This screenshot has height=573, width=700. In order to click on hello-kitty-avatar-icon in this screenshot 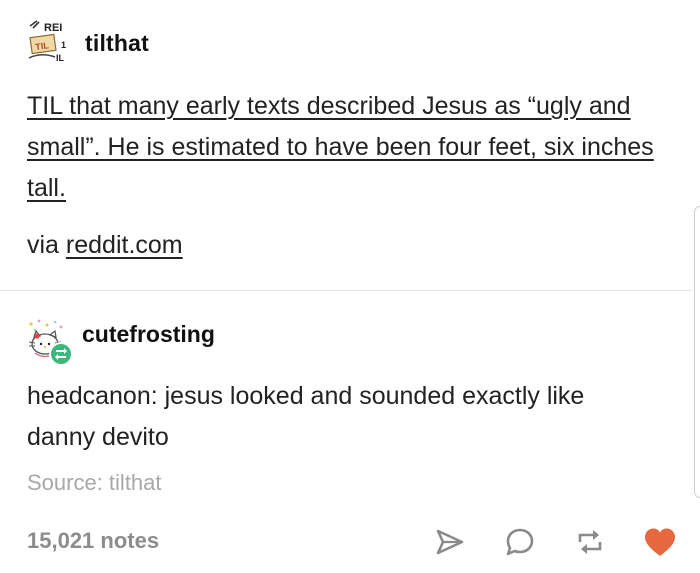, I will do `click(51, 343)`.